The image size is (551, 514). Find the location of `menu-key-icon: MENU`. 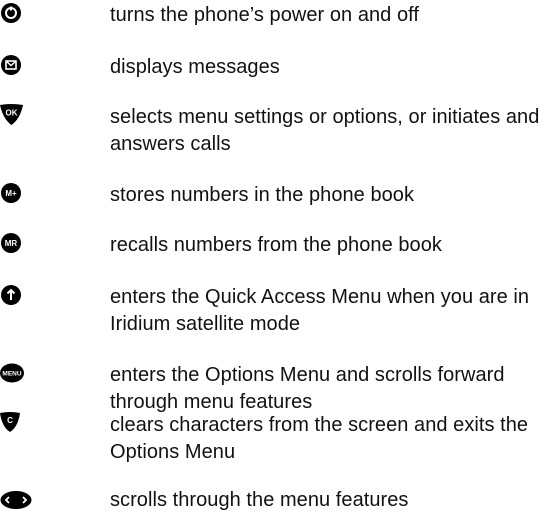

menu-key-icon: MENU is located at coordinates (15, 373).